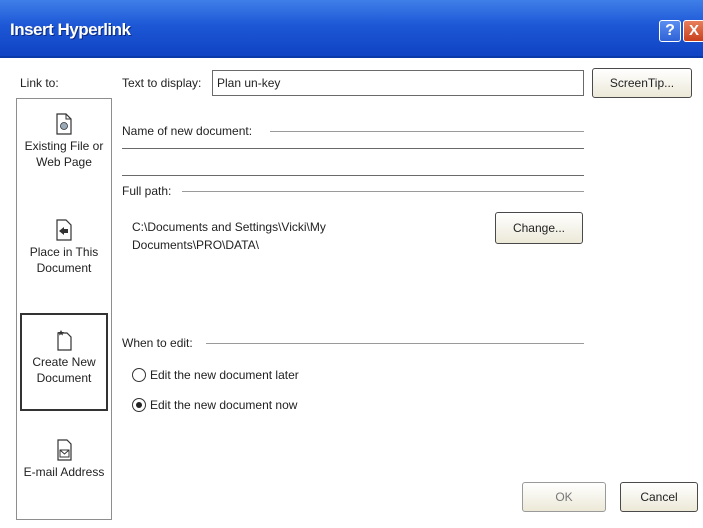 The image size is (703, 528). I want to click on edit-now-option: Edit the new document now, so click(214, 405).